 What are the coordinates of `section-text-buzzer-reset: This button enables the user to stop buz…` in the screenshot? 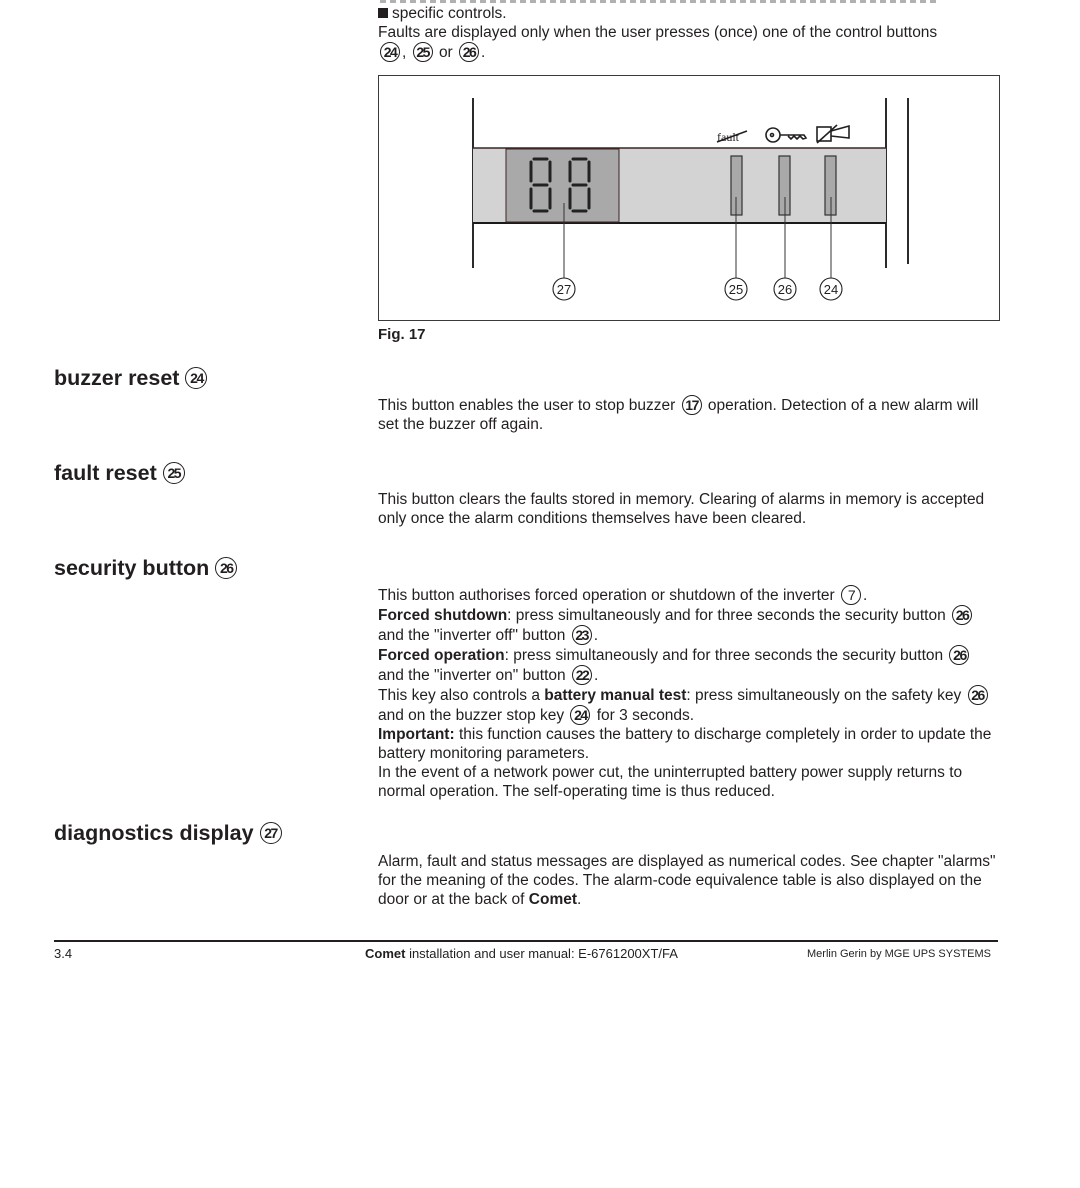 It's located at (678, 414).